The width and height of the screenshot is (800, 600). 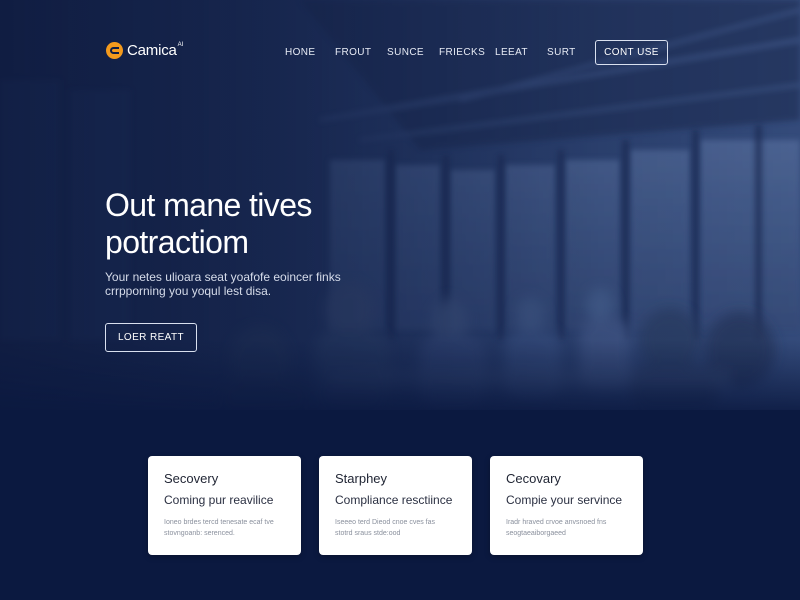 I want to click on nav-item-about: FROUT, so click(x=353, y=52).